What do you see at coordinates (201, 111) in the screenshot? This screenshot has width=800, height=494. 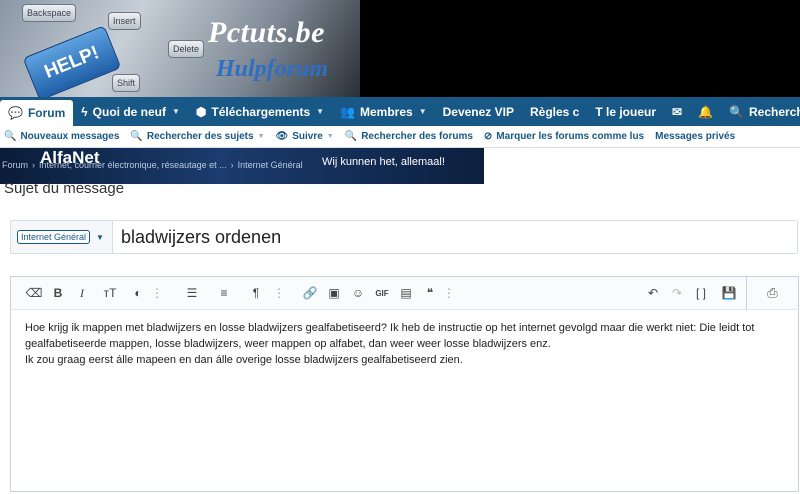 I see `download-icon: ⬢` at bounding box center [201, 111].